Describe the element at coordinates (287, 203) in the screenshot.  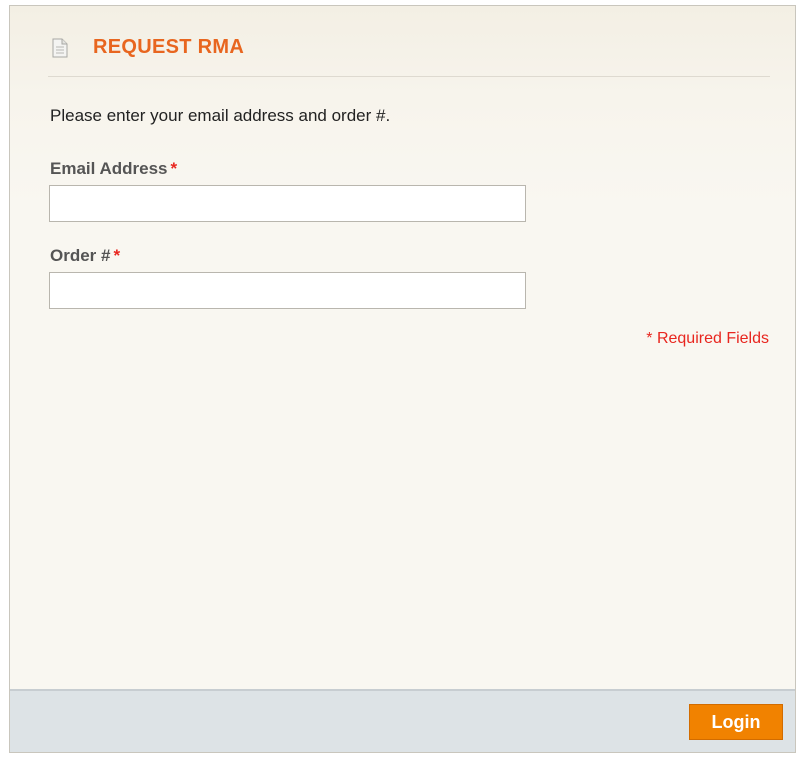
I see `email-field` at that location.